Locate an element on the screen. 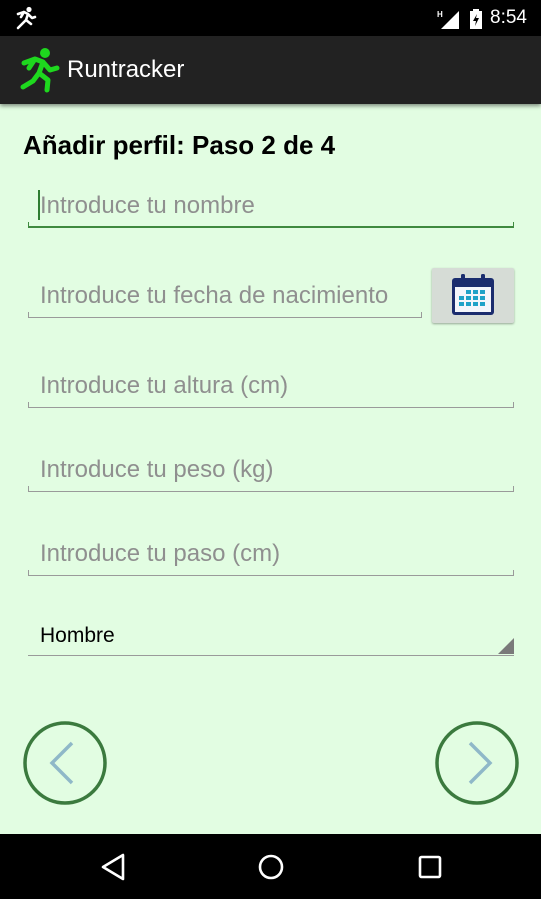 The image size is (541, 899). calendar-icon is located at coordinates (473, 294).